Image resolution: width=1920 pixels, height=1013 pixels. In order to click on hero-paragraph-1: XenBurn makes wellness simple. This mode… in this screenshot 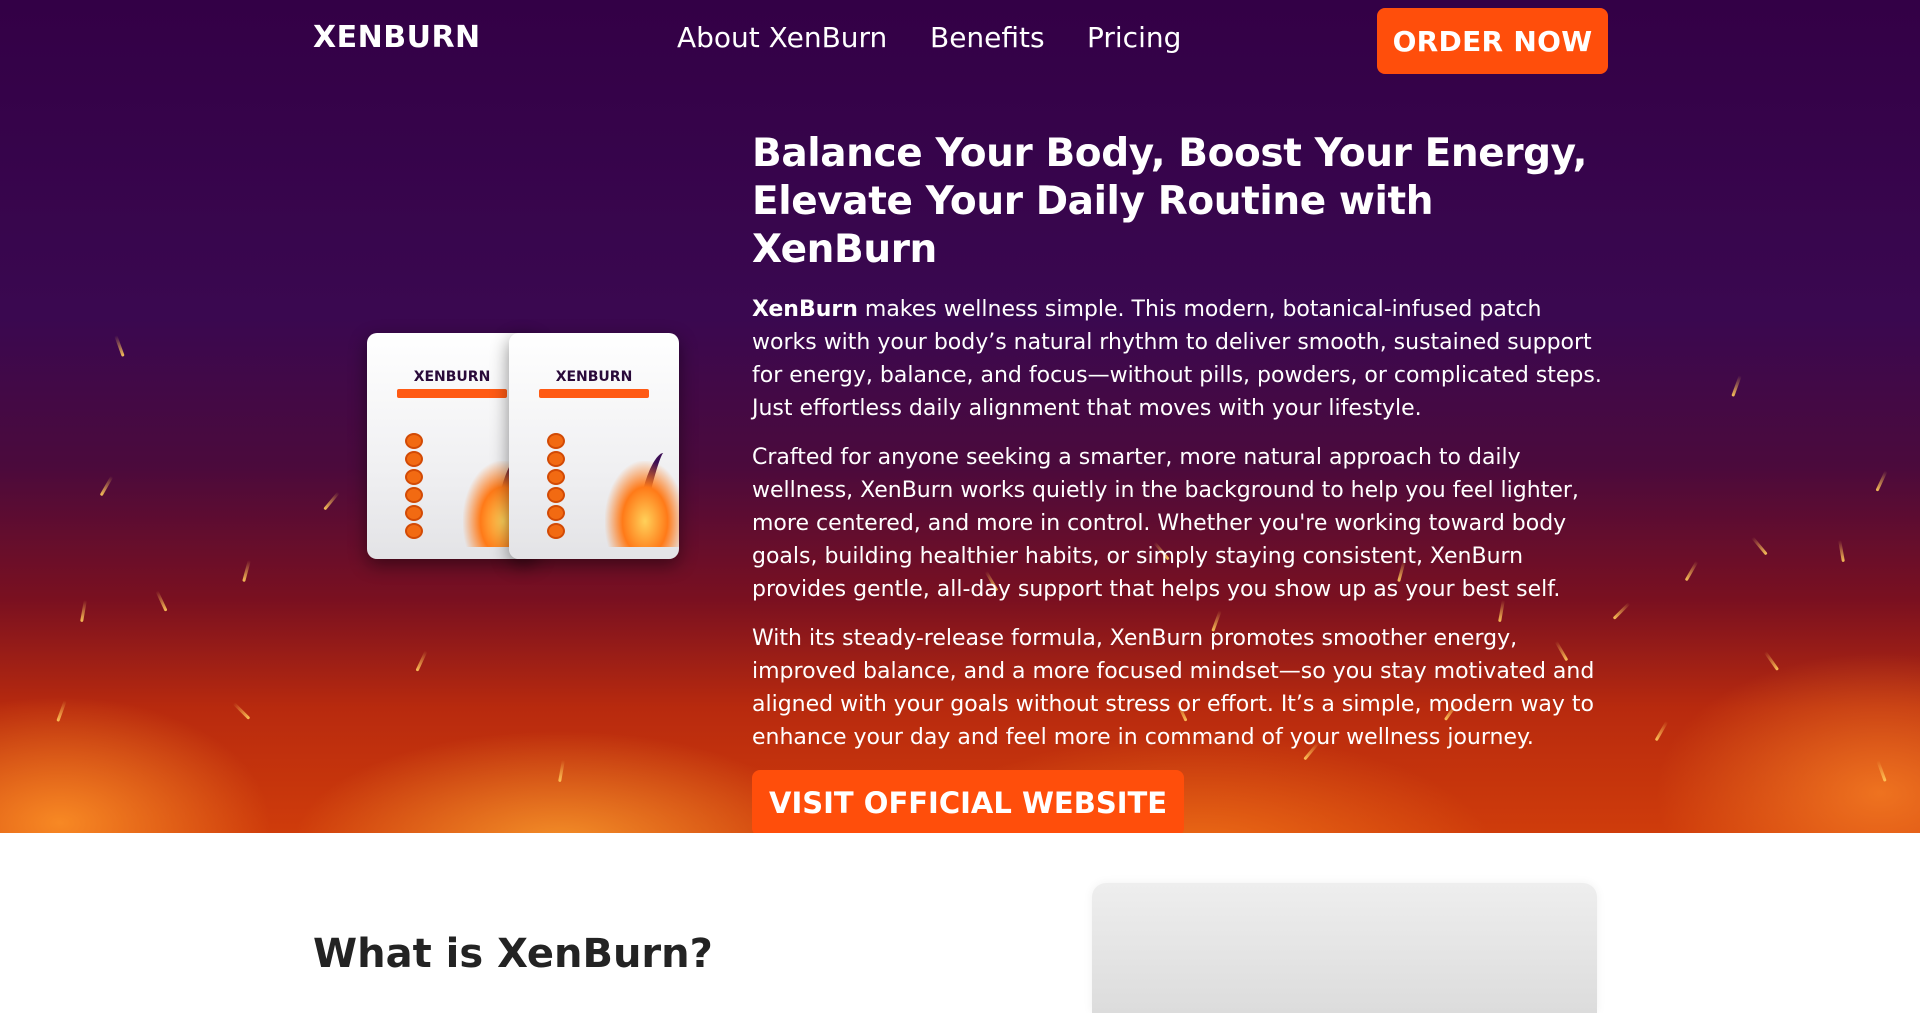, I will do `click(1182, 359)`.